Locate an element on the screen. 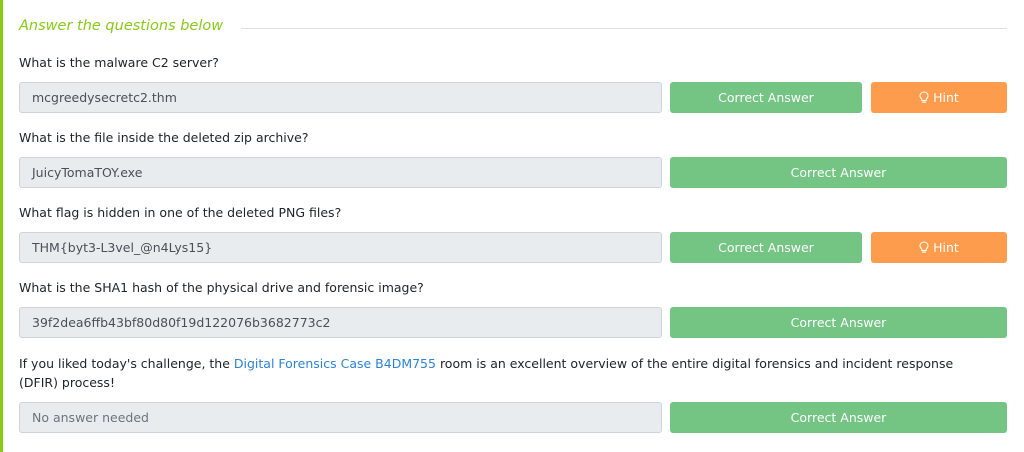 This screenshot has height=452, width=1024. correct-answer-1-label: Correct Answer is located at coordinates (766, 97).